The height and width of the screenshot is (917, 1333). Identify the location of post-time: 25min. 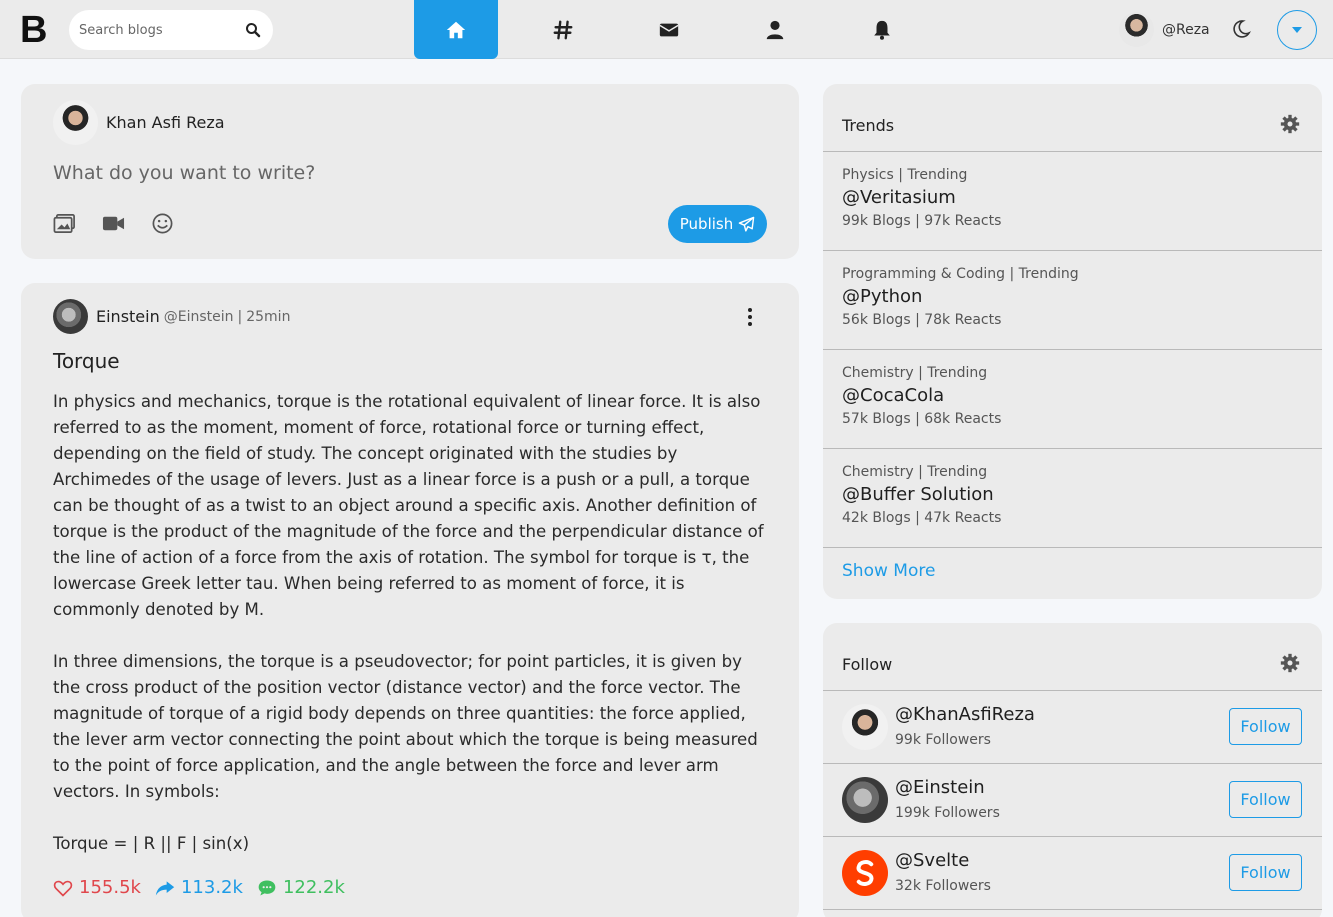
(268, 316).